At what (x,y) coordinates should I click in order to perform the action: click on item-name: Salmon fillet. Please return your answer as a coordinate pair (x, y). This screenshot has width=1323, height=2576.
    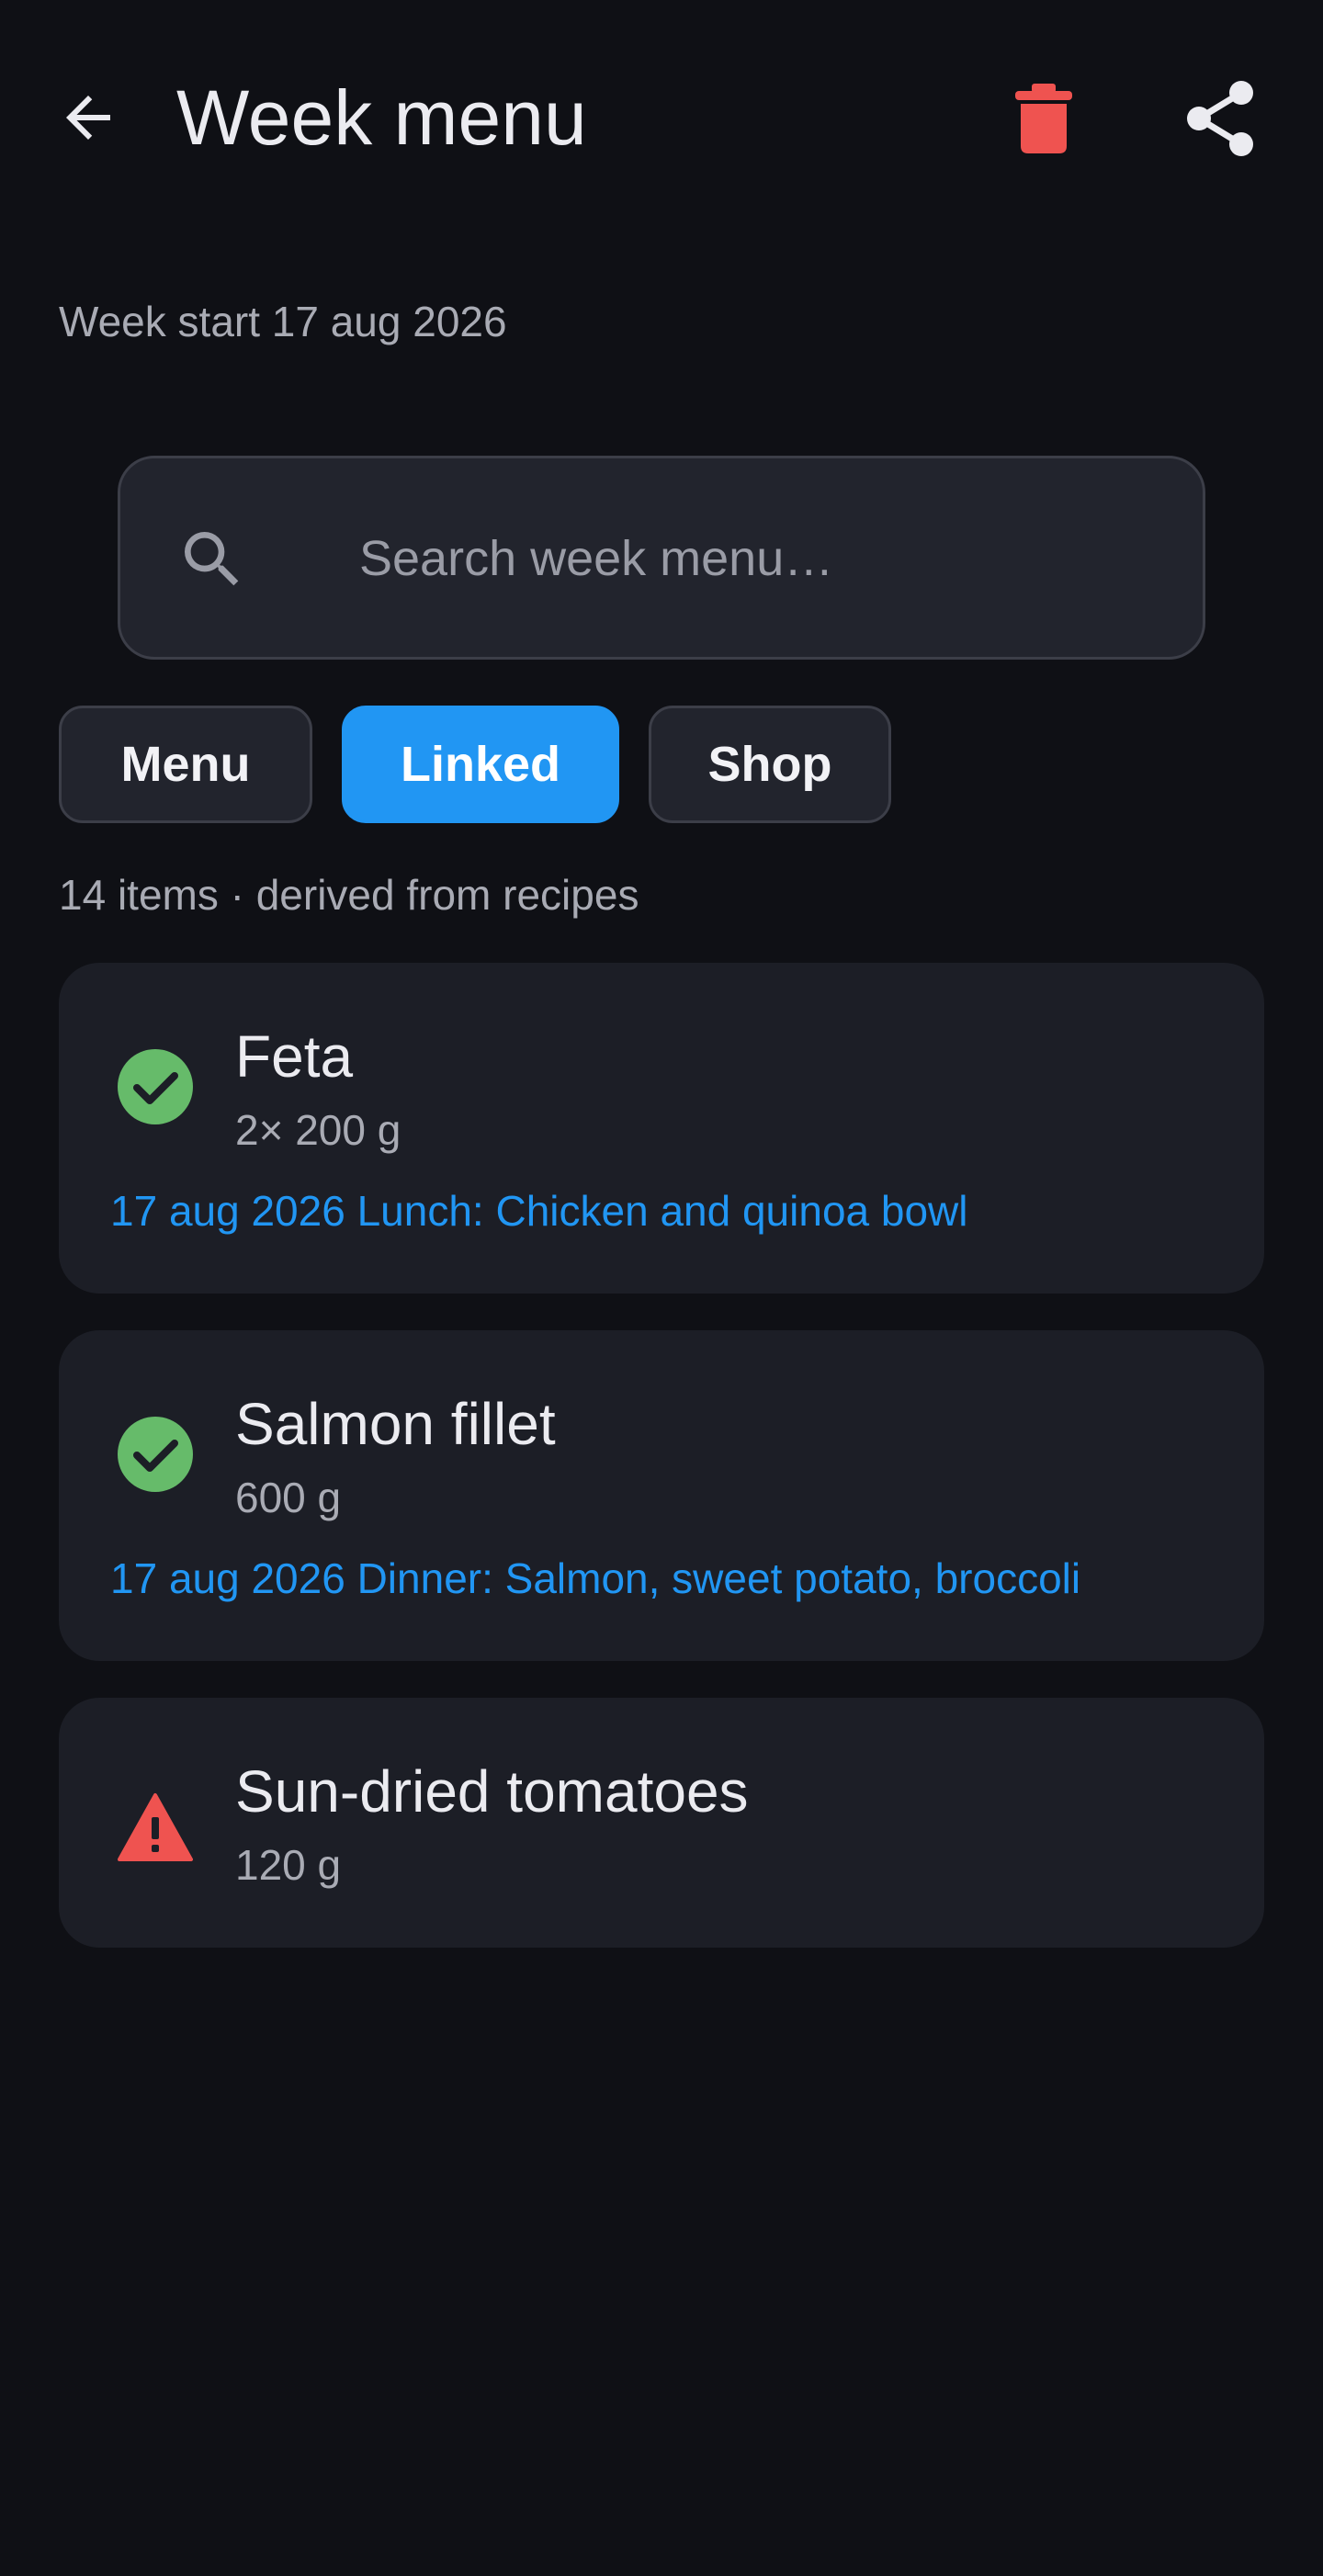
    Looking at the image, I should click on (396, 1424).